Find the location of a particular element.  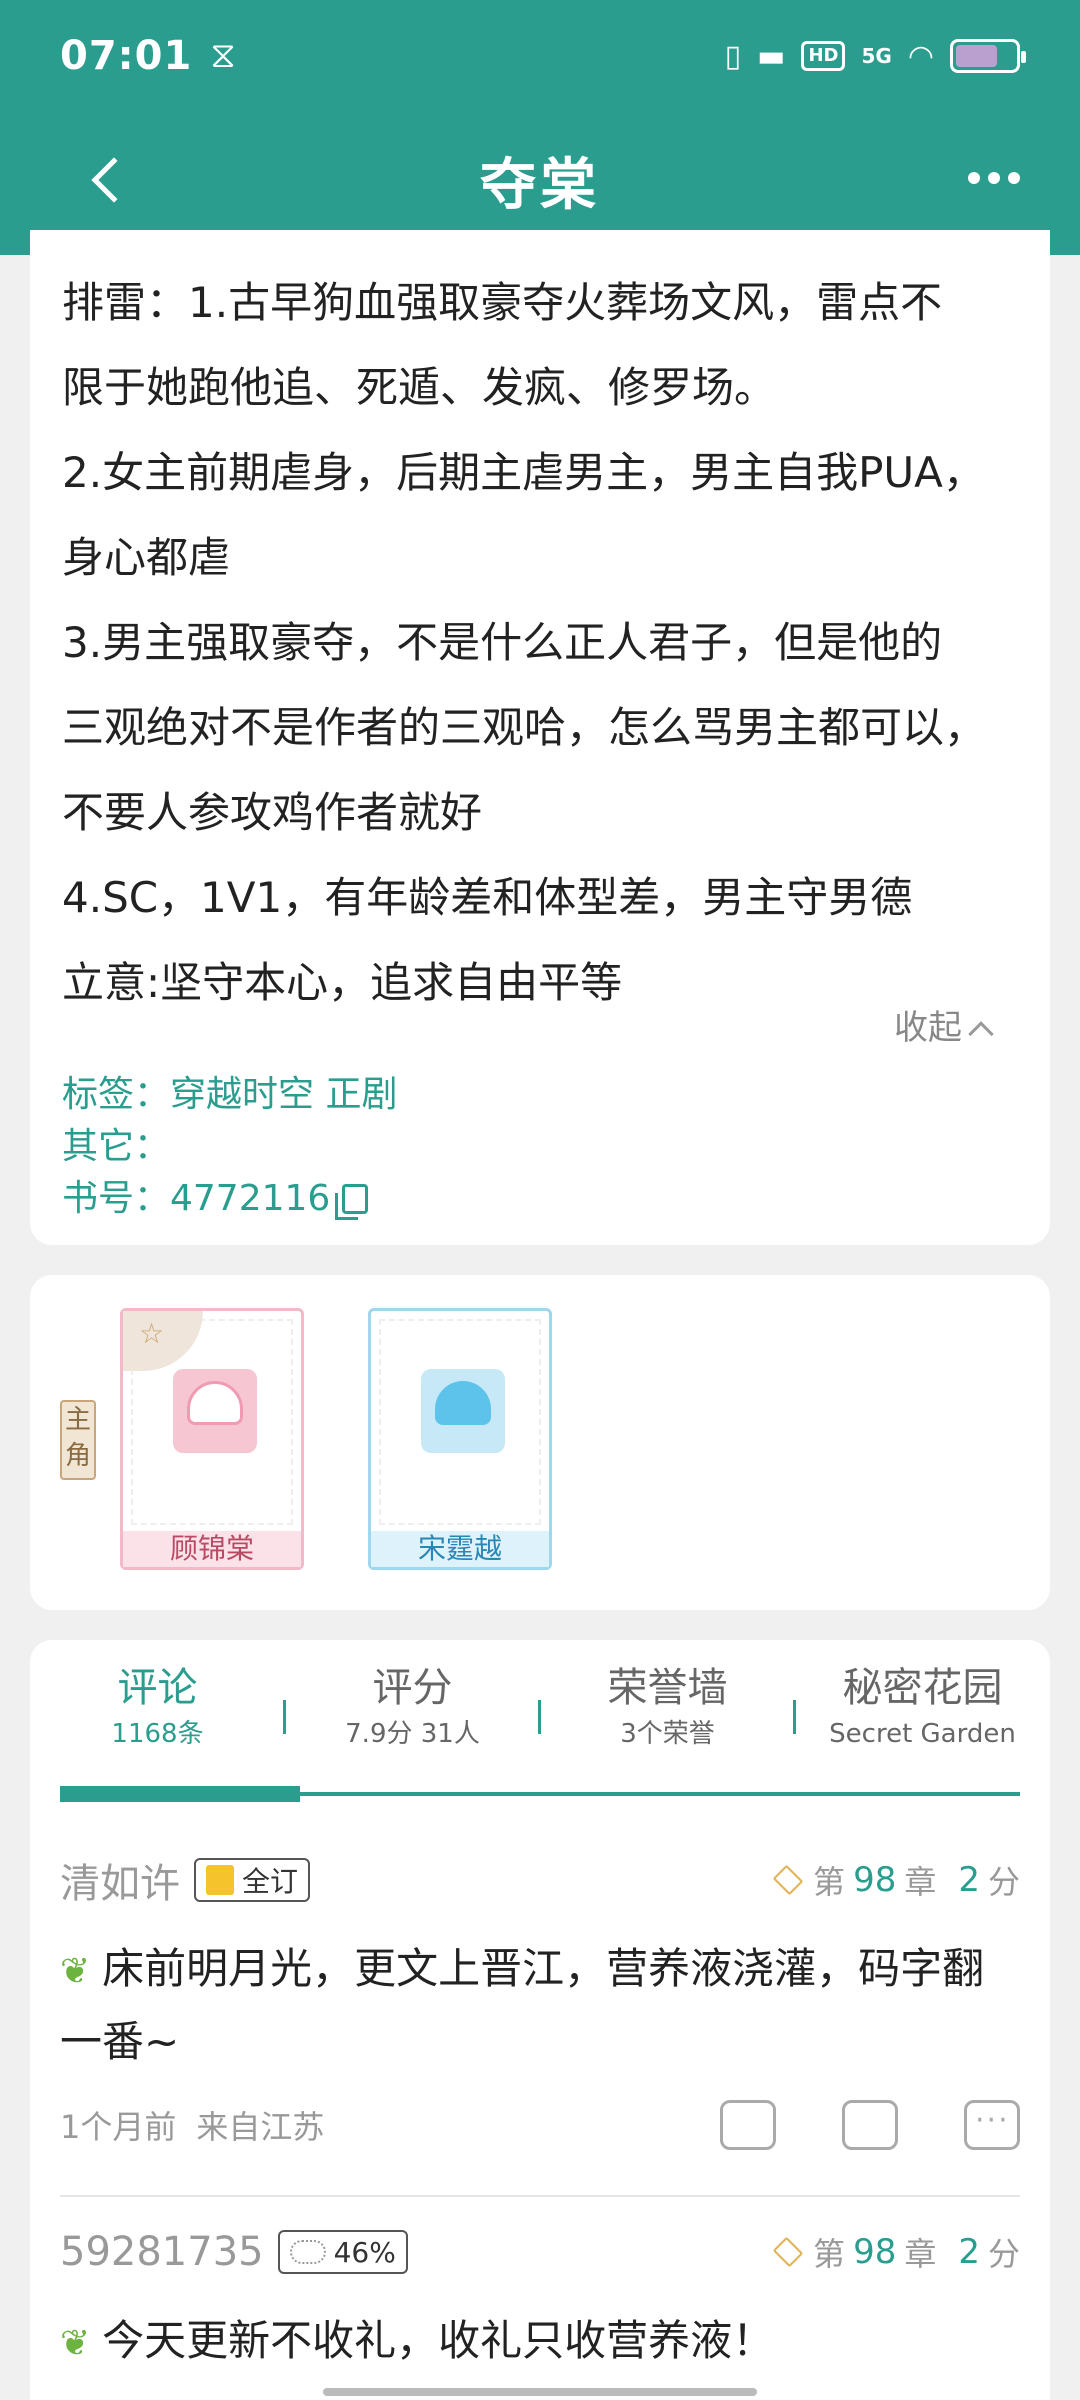

comment-username: 59281735 is located at coordinates (162, 2252).